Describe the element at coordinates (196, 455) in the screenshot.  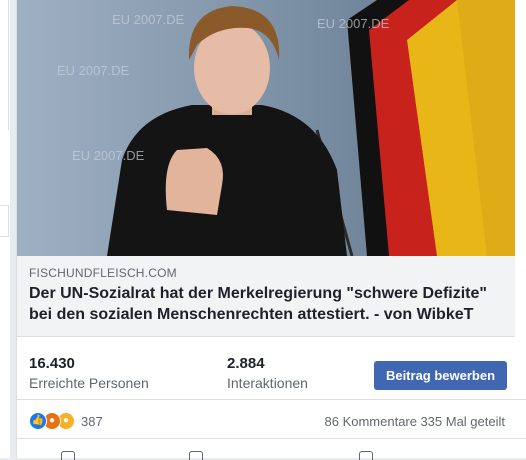
I see `comment-action-icon` at that location.